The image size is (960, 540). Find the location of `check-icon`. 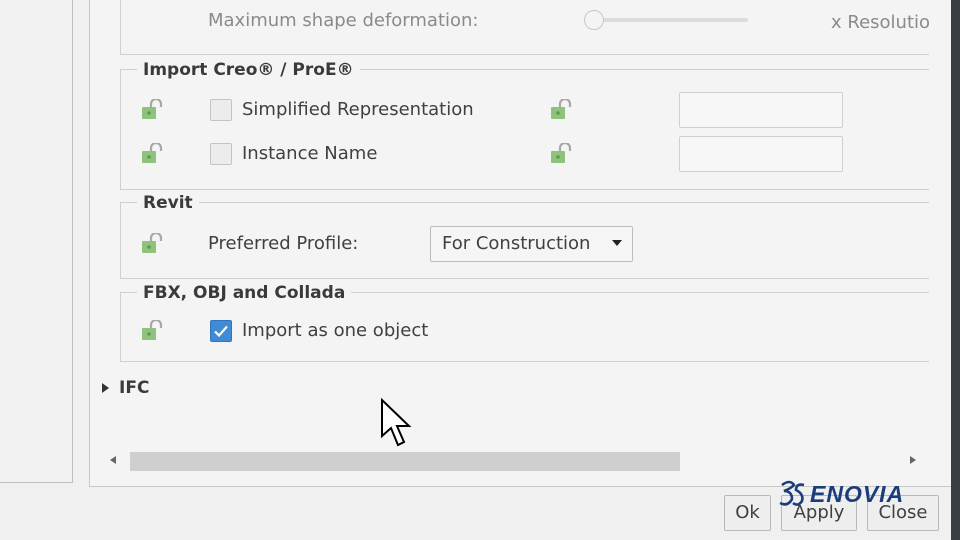

check-icon is located at coordinates (221, 331).